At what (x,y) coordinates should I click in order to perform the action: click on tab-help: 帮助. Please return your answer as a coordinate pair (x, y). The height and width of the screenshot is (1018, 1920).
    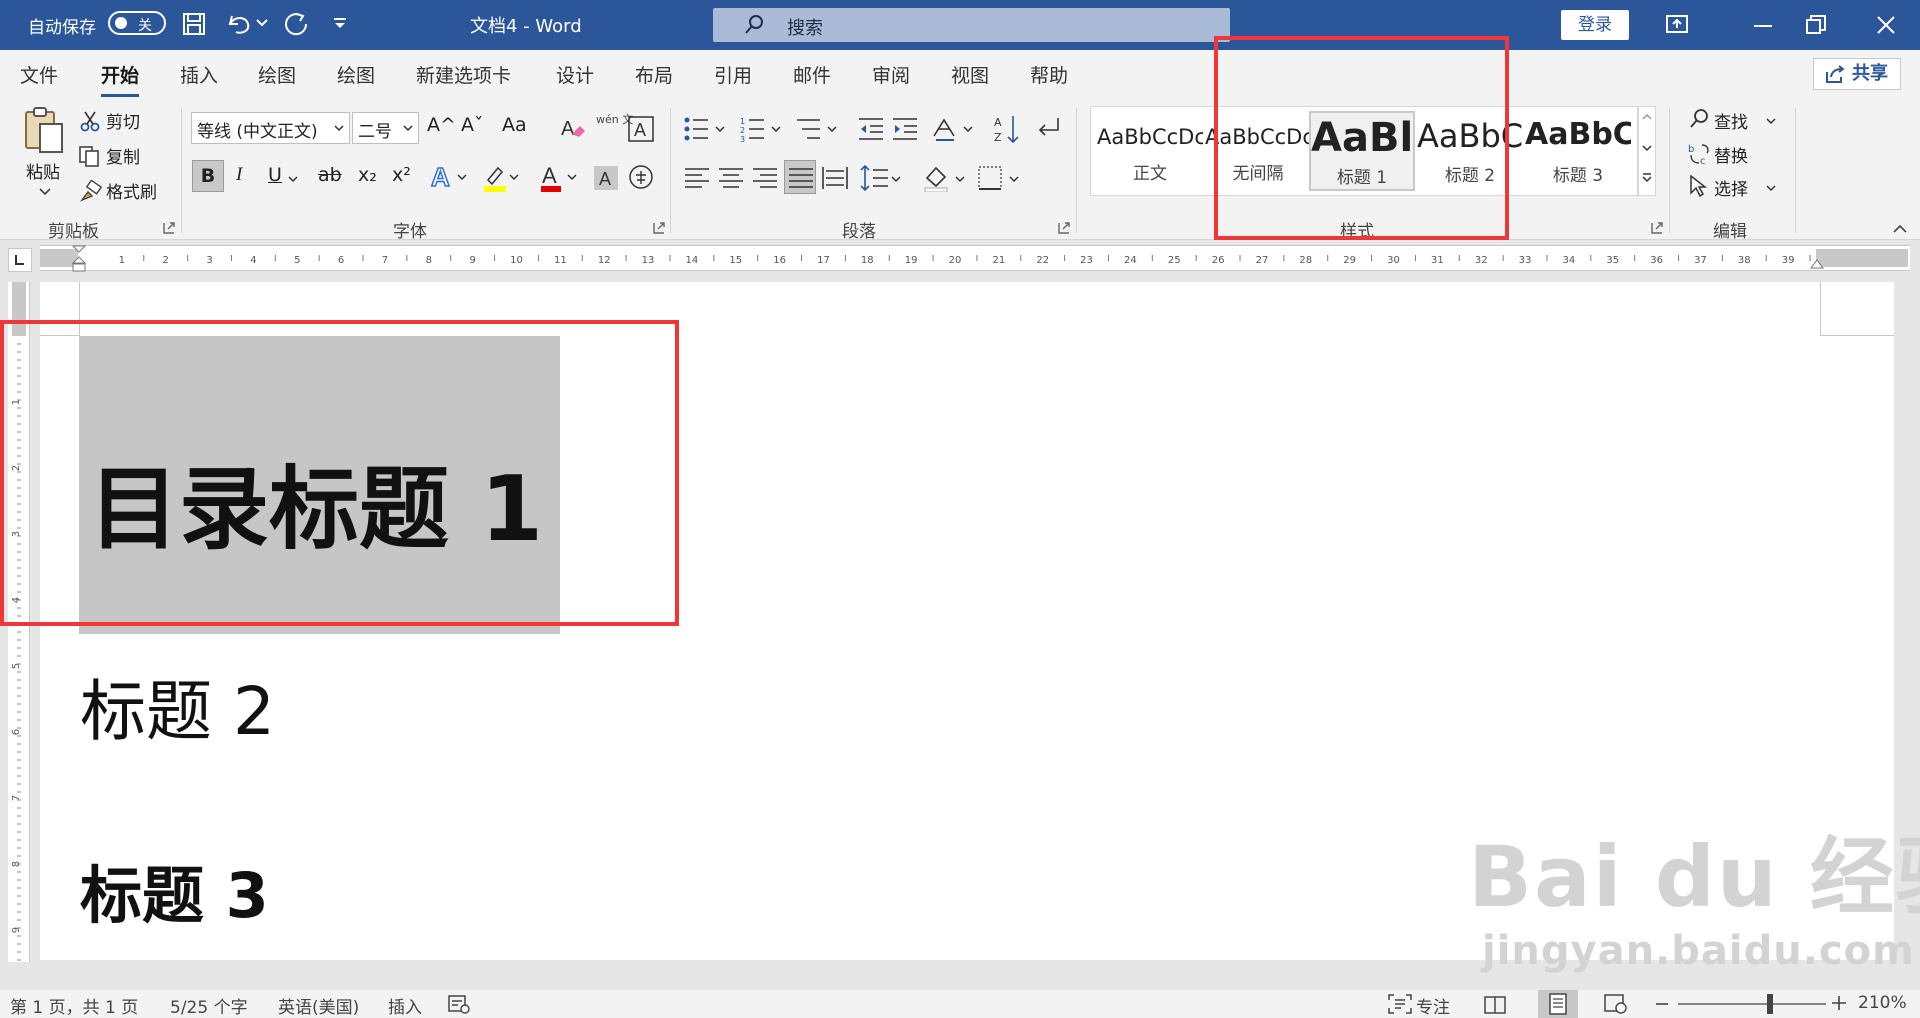
    Looking at the image, I should click on (1049, 74).